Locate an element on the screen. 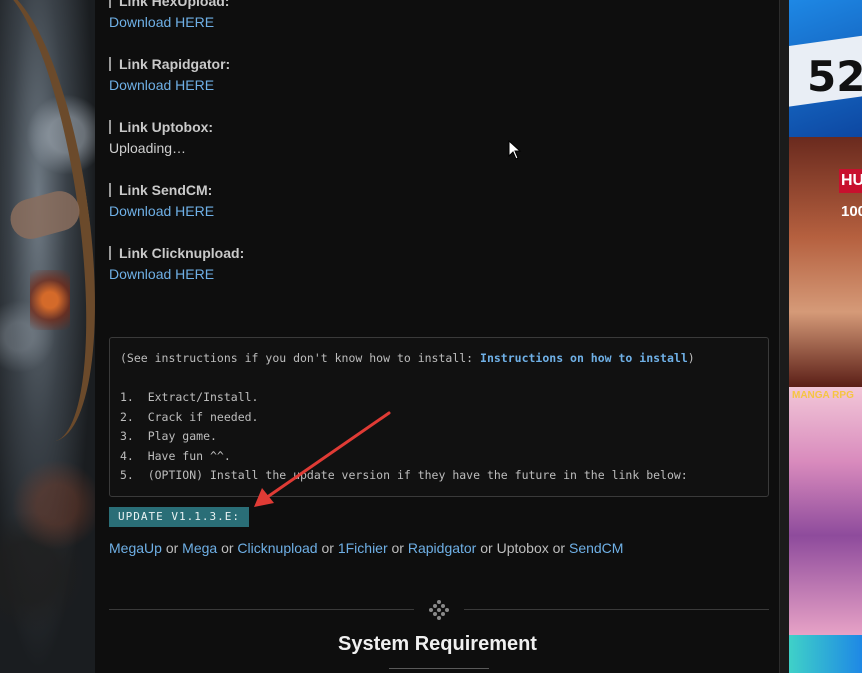  download-link-sendcm: Download HERE is located at coordinates (161, 211).